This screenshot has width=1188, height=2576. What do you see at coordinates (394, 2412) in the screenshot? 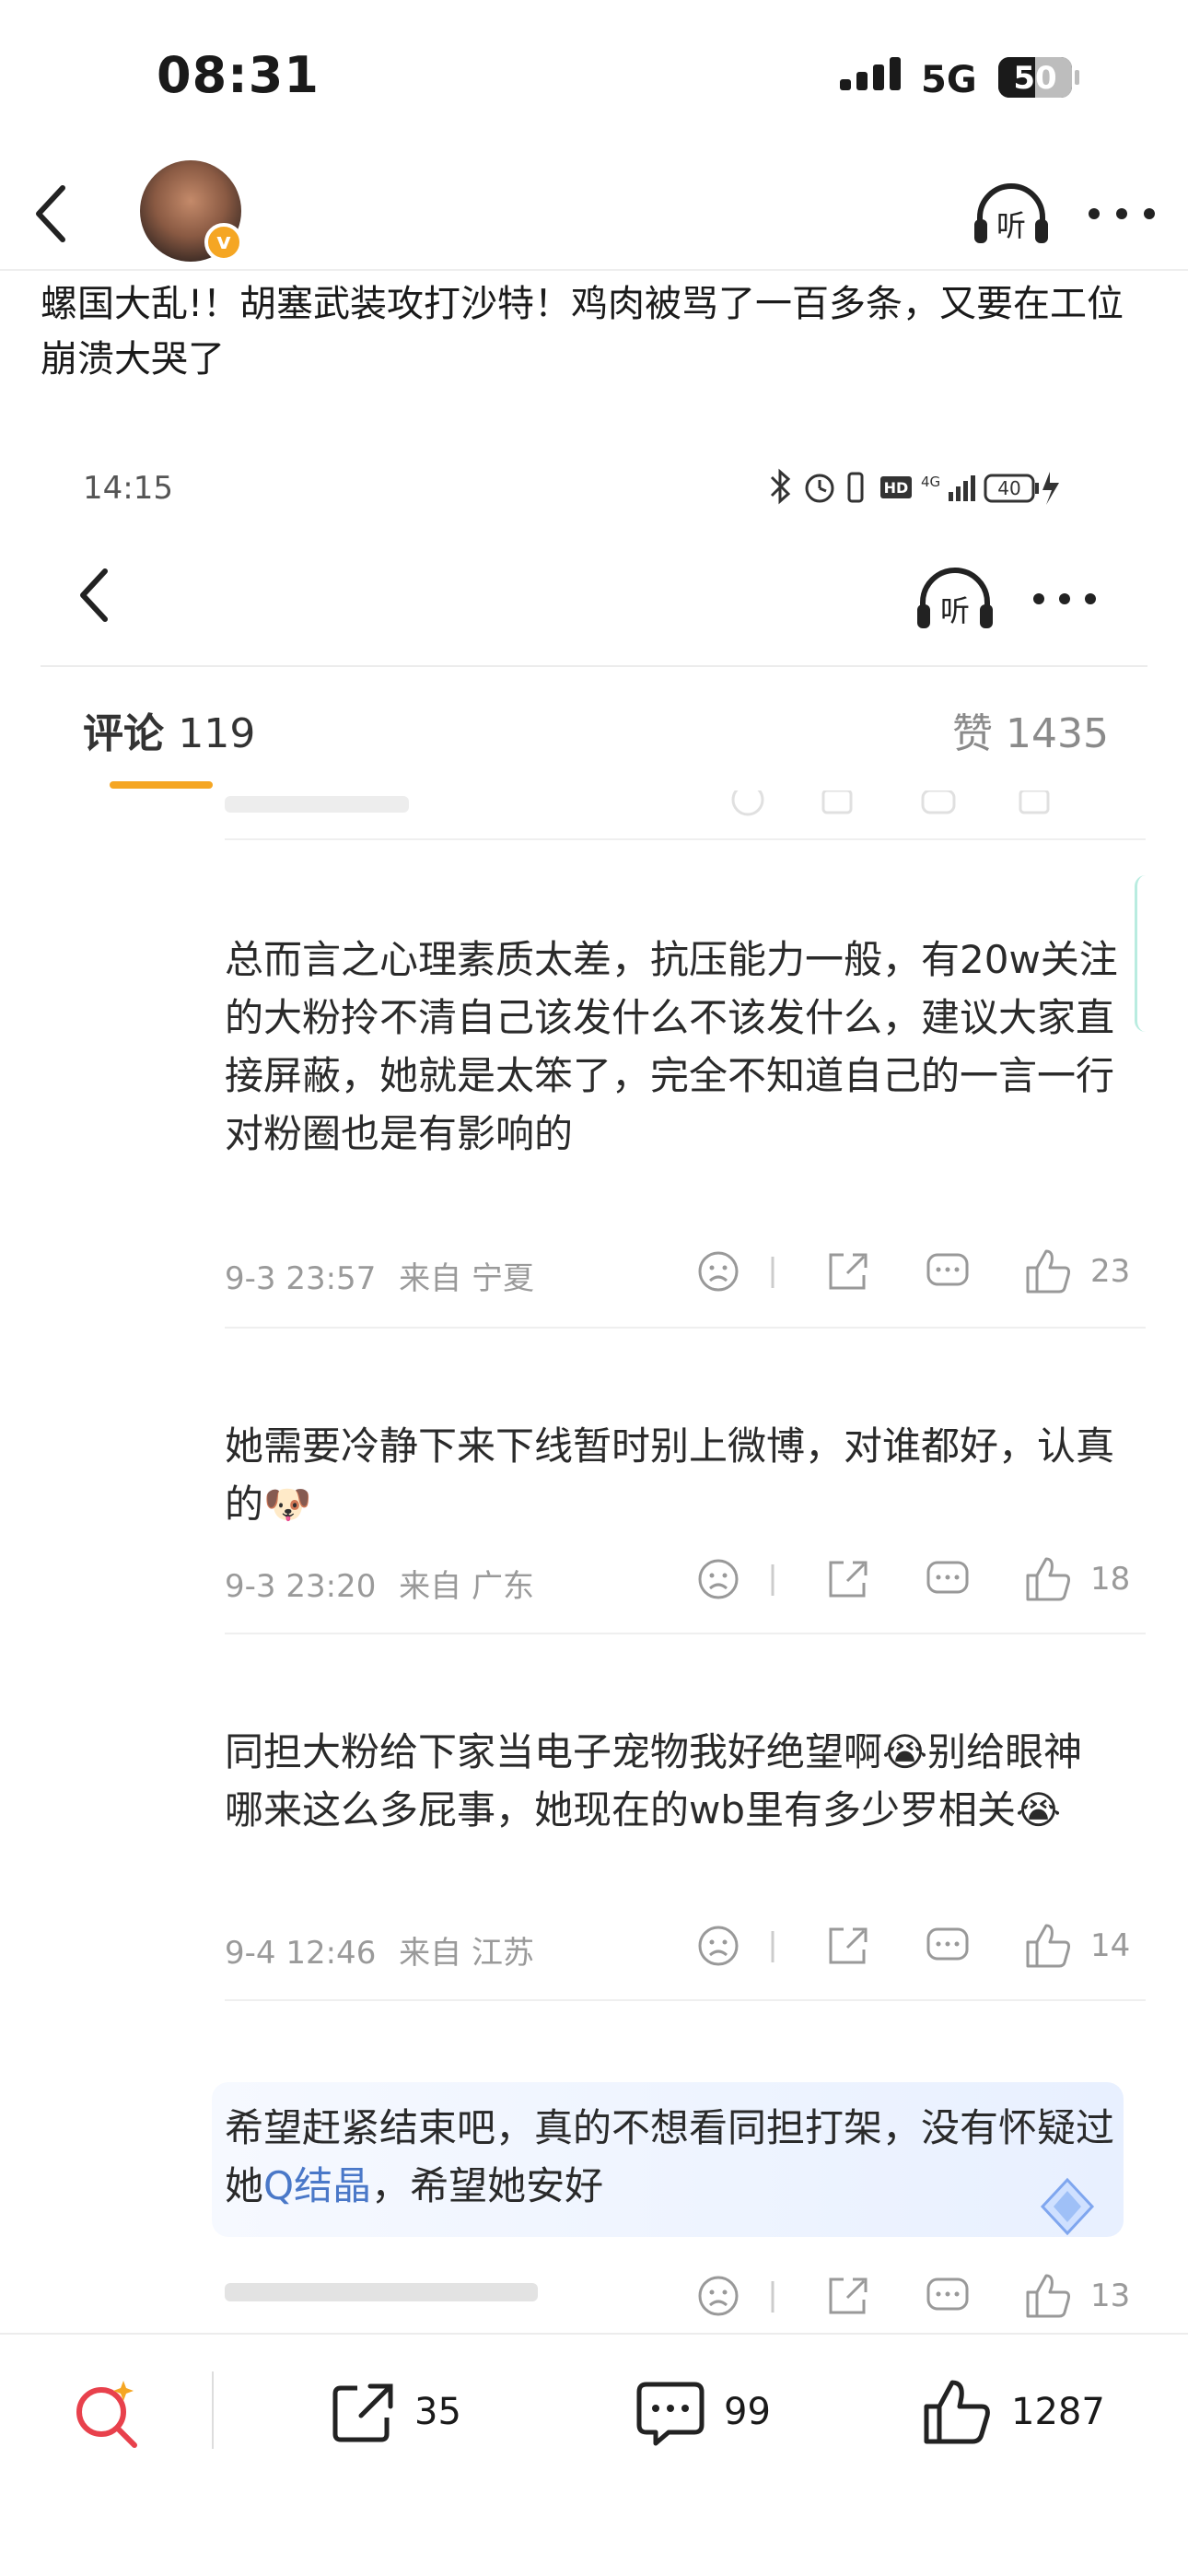
I see `repost-button: 35` at bounding box center [394, 2412].